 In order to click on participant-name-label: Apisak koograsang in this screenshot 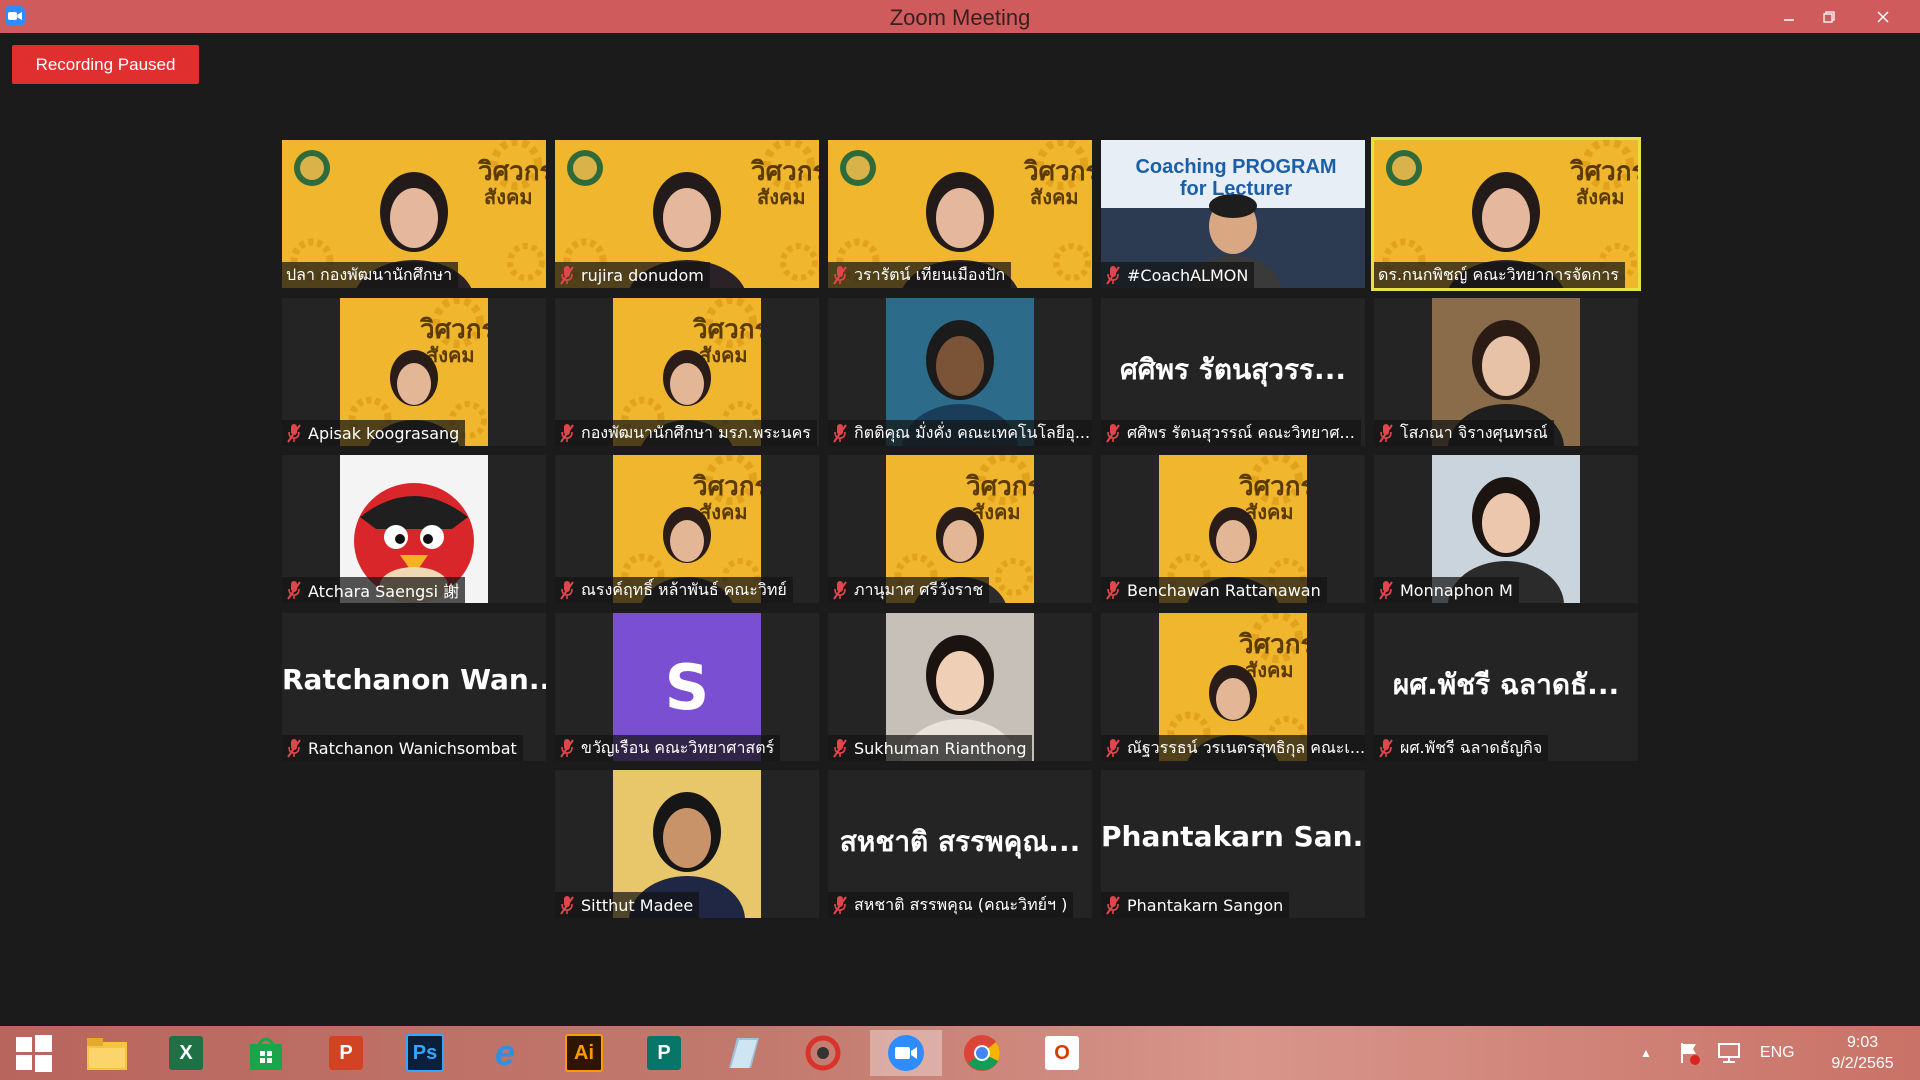, I will do `click(374, 433)`.